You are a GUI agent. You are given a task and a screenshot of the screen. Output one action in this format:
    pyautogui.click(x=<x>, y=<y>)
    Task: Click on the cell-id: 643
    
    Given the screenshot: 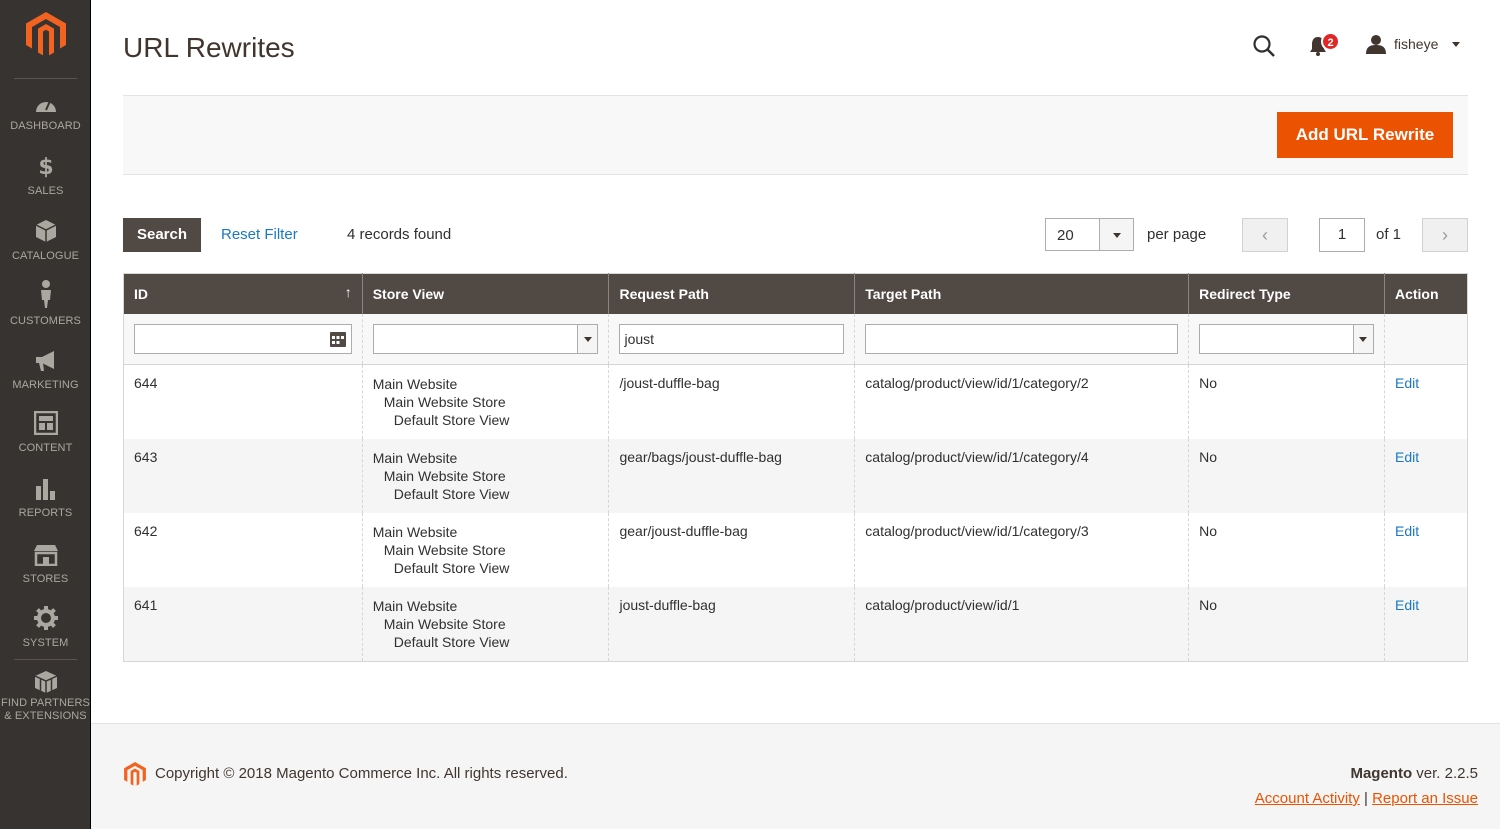 What is the action you would take?
    pyautogui.click(x=243, y=476)
    